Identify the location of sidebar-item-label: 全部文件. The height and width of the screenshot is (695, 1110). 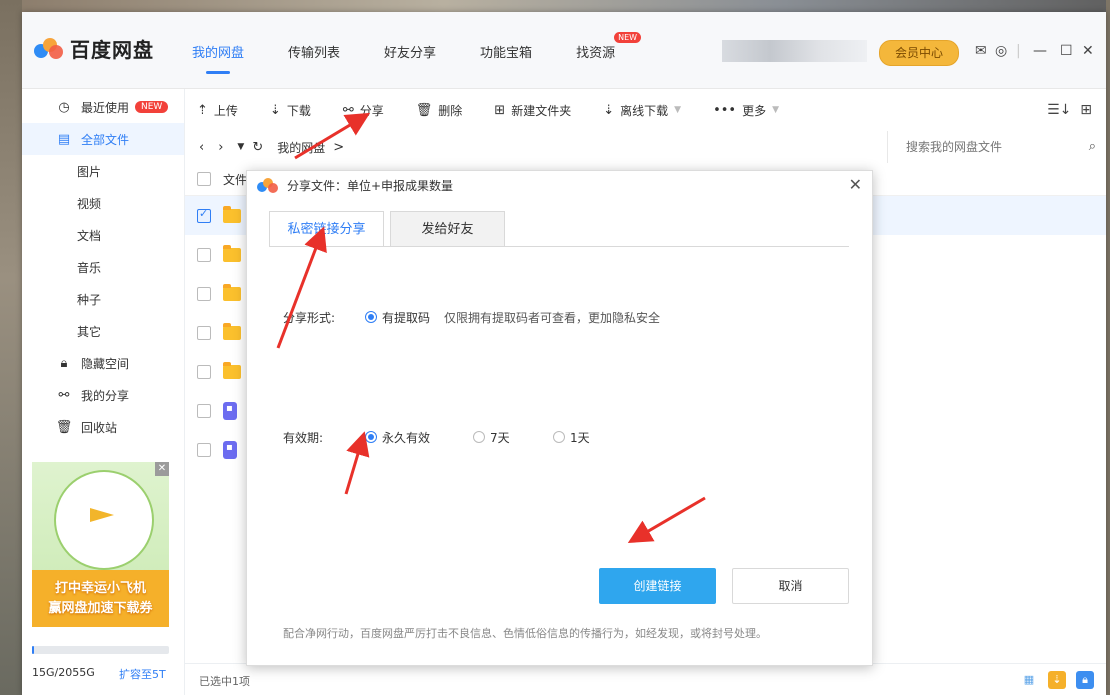
(105, 139).